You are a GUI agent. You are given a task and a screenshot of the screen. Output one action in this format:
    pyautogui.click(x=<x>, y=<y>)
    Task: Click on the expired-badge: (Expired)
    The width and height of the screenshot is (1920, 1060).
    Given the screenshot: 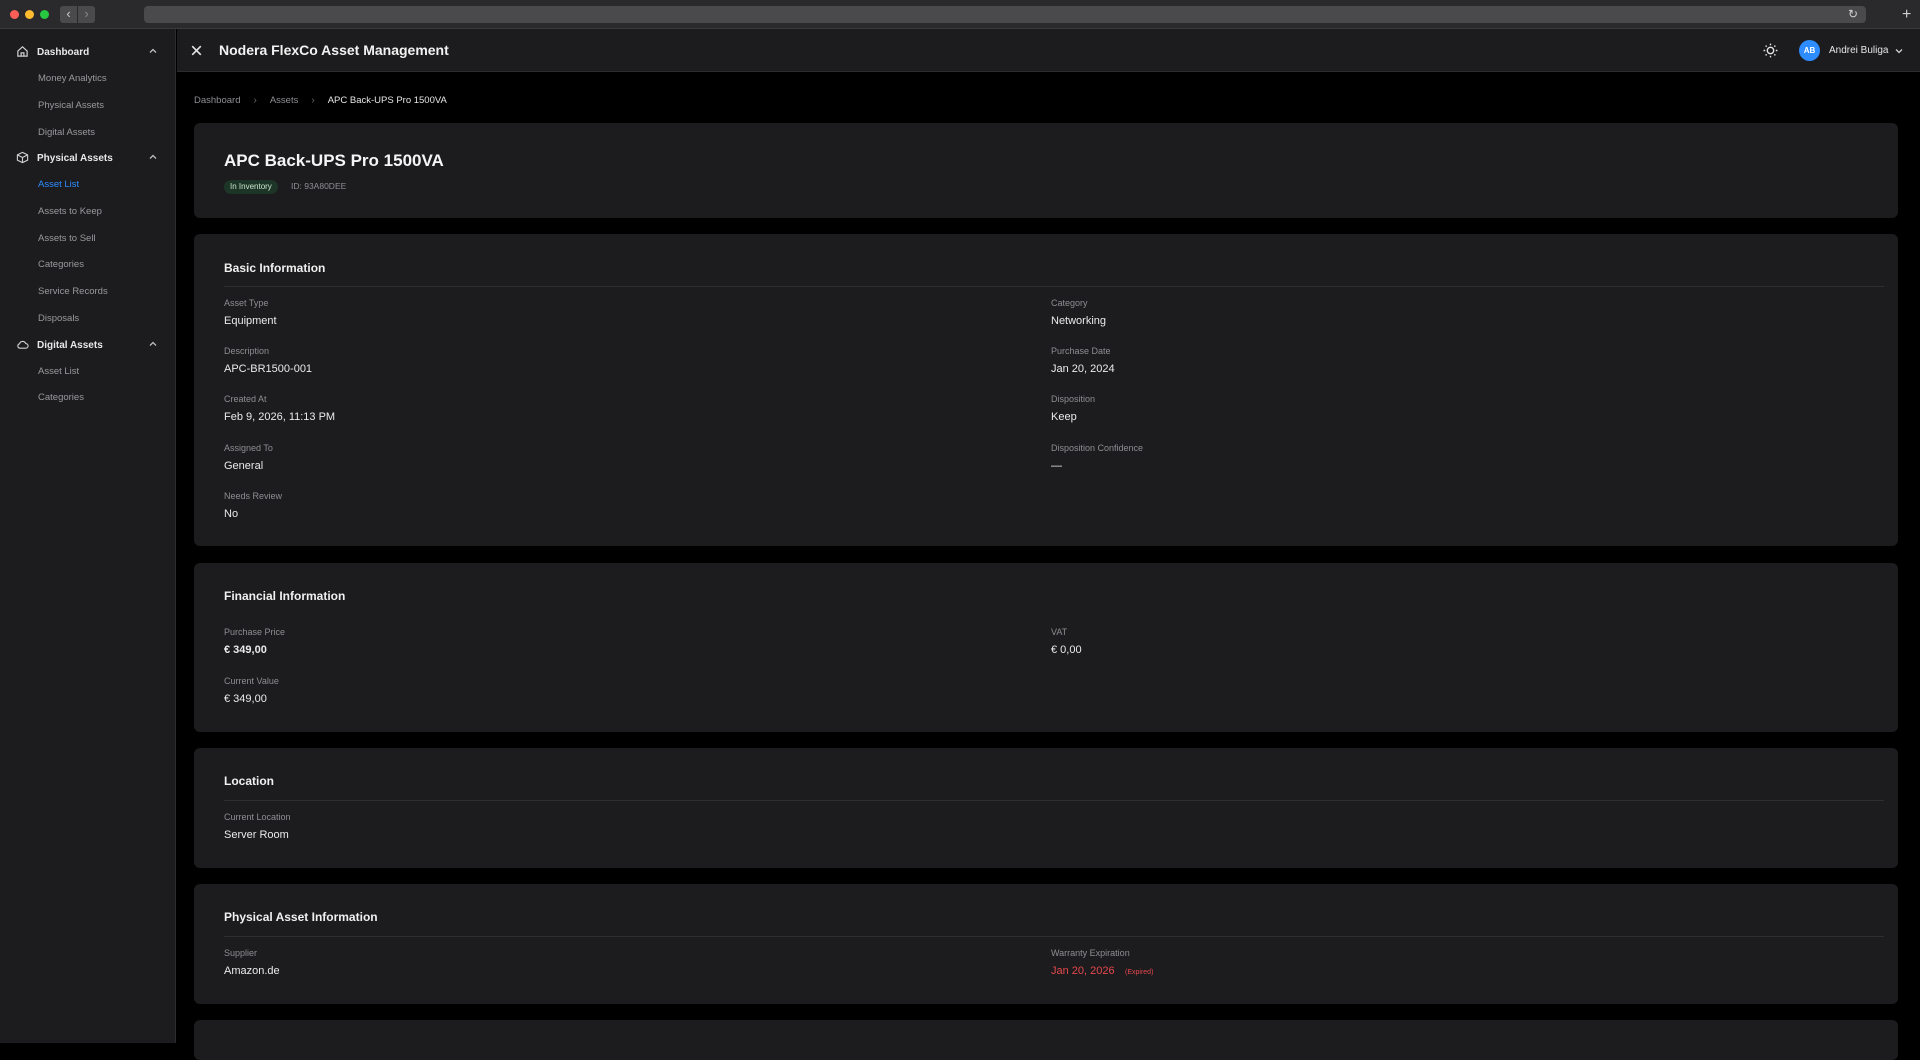 What is the action you would take?
    pyautogui.click(x=1139, y=972)
    